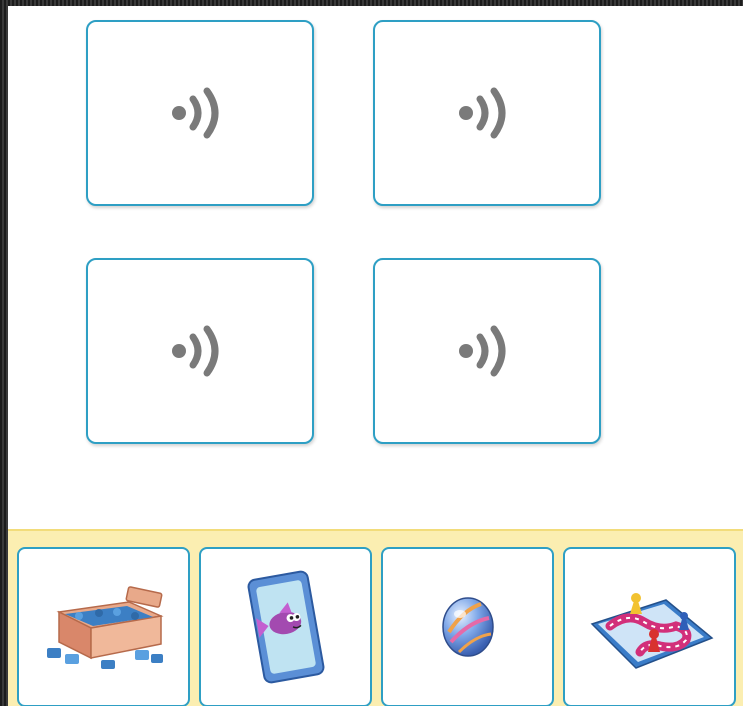 The image size is (743, 706). Describe the element at coordinates (635, 603) in the screenshot. I see `game-pawn-yellow` at that location.